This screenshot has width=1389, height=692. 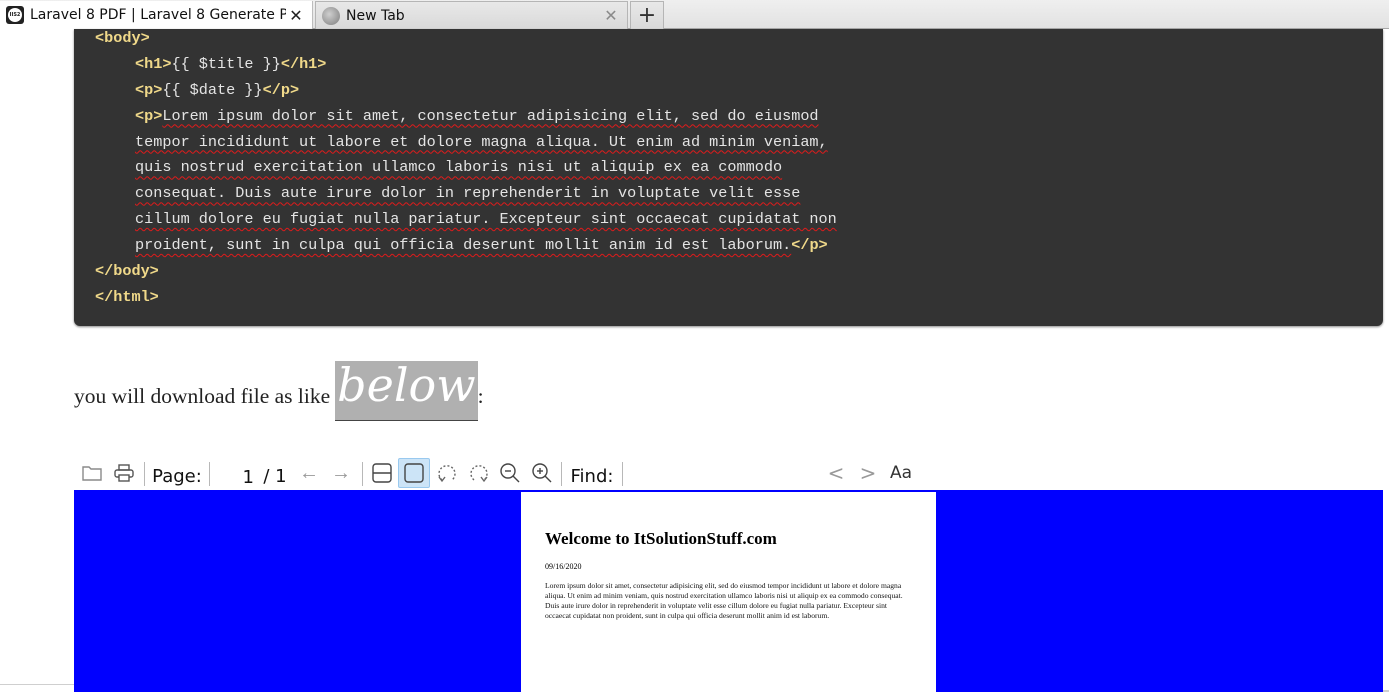 I want to click on tab-new-tab: New Tab ✕, so click(x=471, y=15).